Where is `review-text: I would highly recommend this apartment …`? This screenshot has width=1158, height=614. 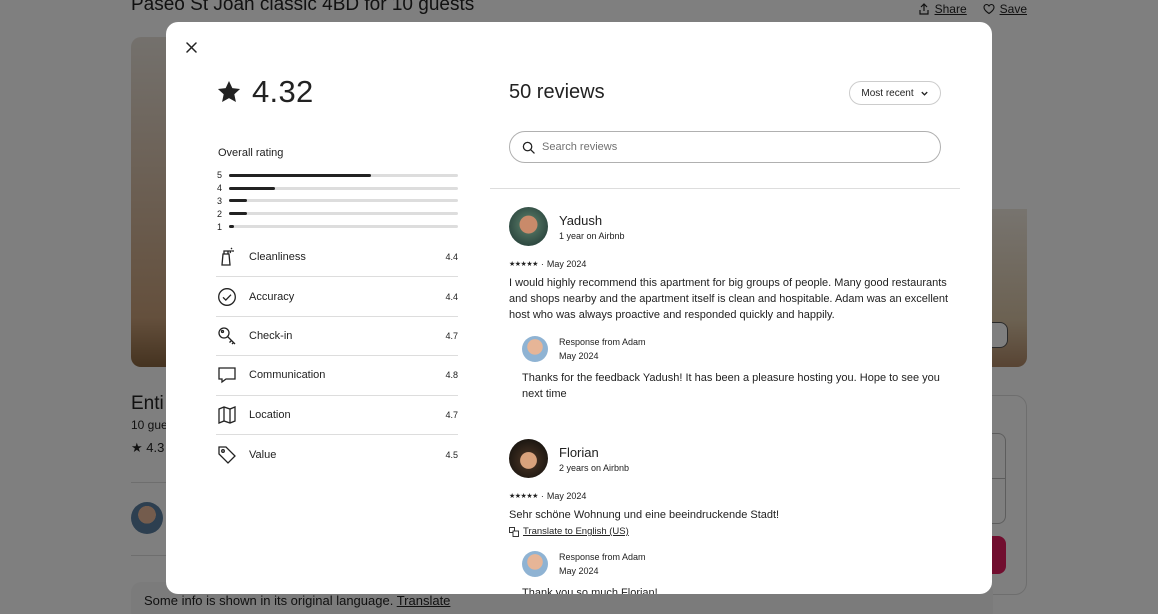
review-text: I would highly recommend this apartment … is located at coordinates (729, 299).